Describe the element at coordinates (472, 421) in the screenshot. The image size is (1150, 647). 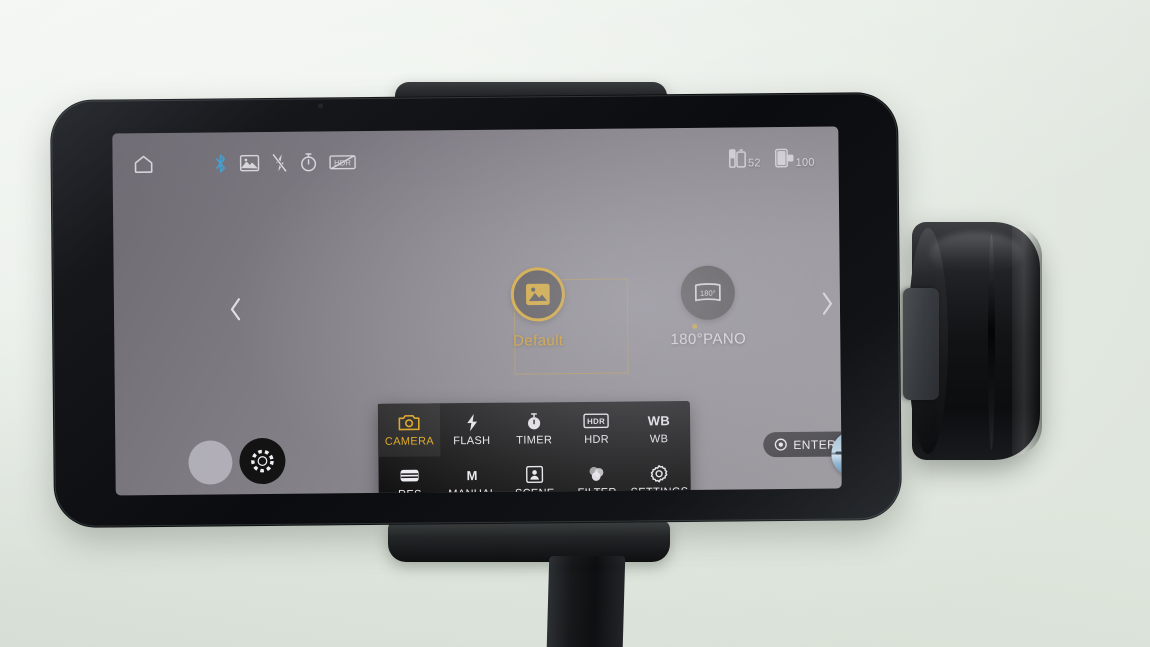
I see `flash-icon` at that location.